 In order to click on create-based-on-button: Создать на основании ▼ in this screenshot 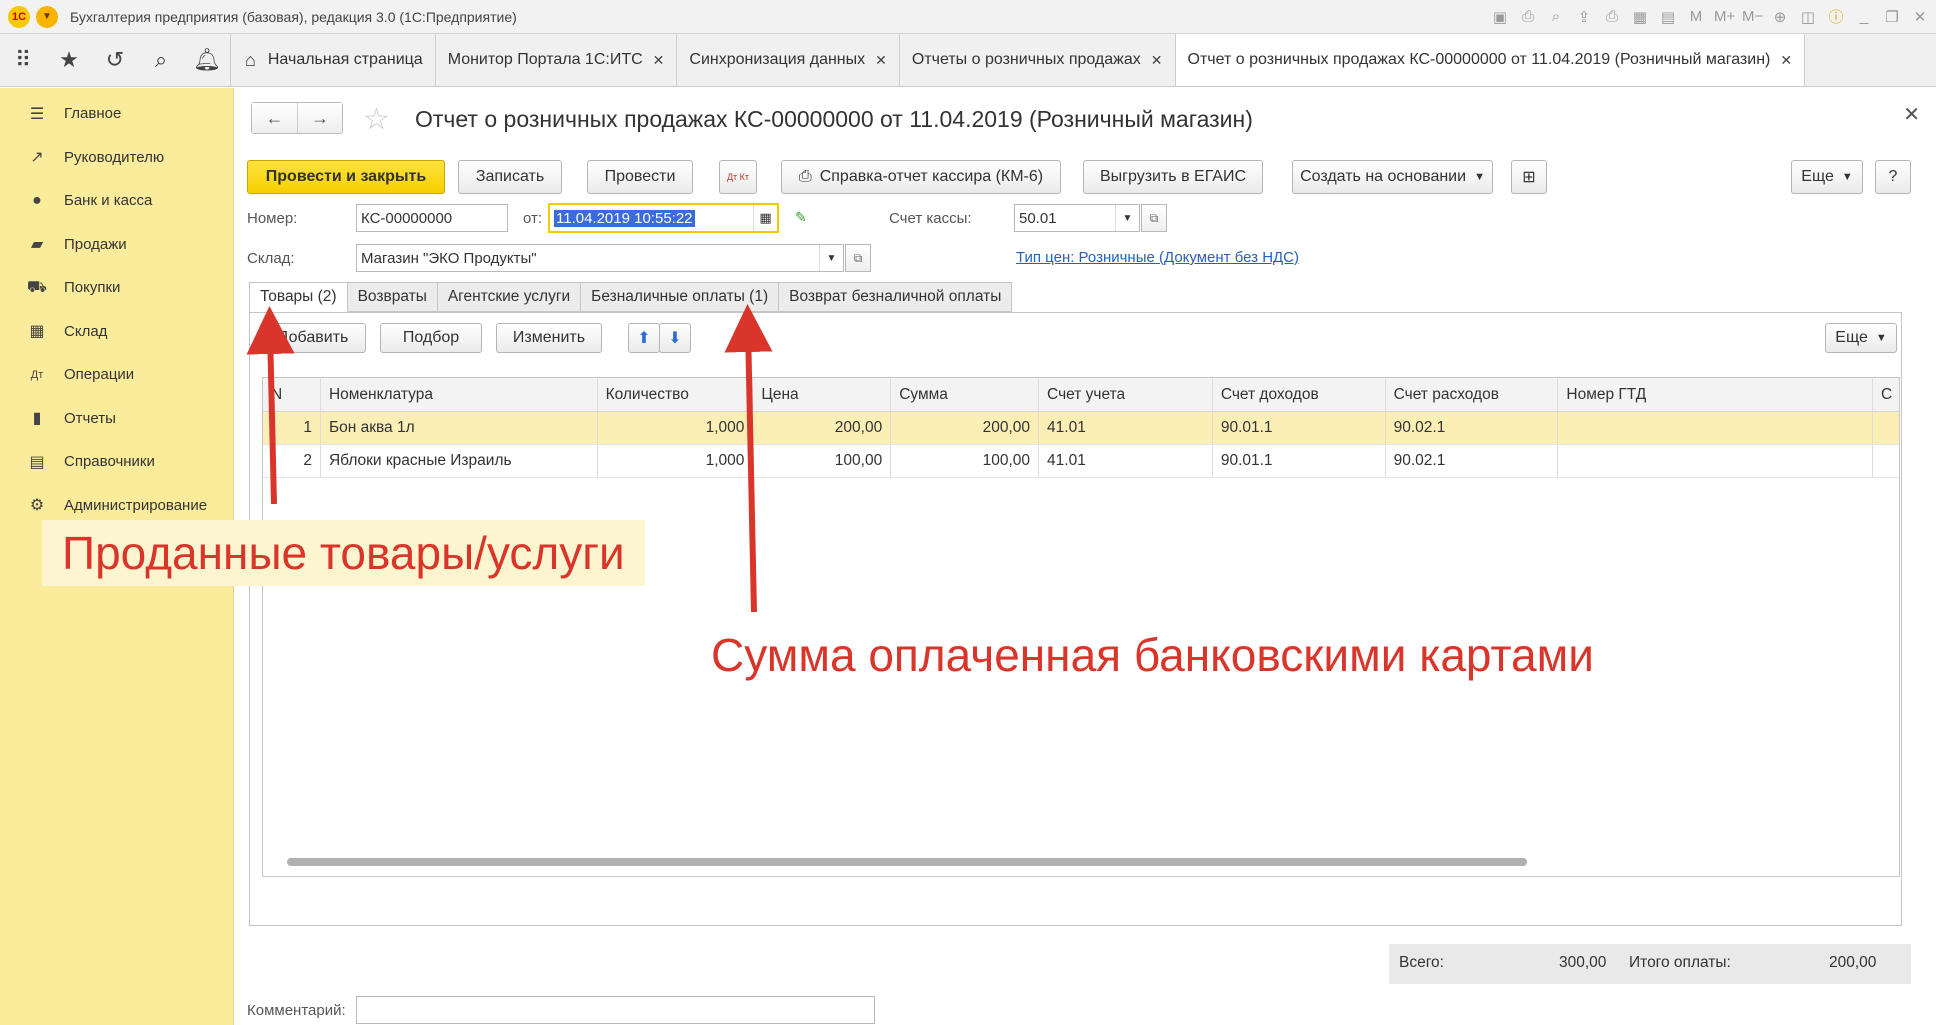, I will do `click(1392, 177)`.